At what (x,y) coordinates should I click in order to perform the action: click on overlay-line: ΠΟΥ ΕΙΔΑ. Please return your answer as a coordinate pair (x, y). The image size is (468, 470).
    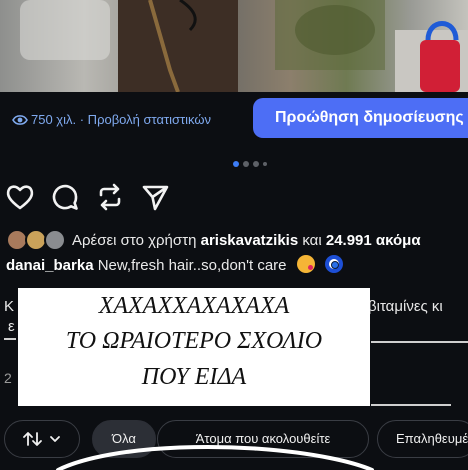
    Looking at the image, I should click on (194, 377).